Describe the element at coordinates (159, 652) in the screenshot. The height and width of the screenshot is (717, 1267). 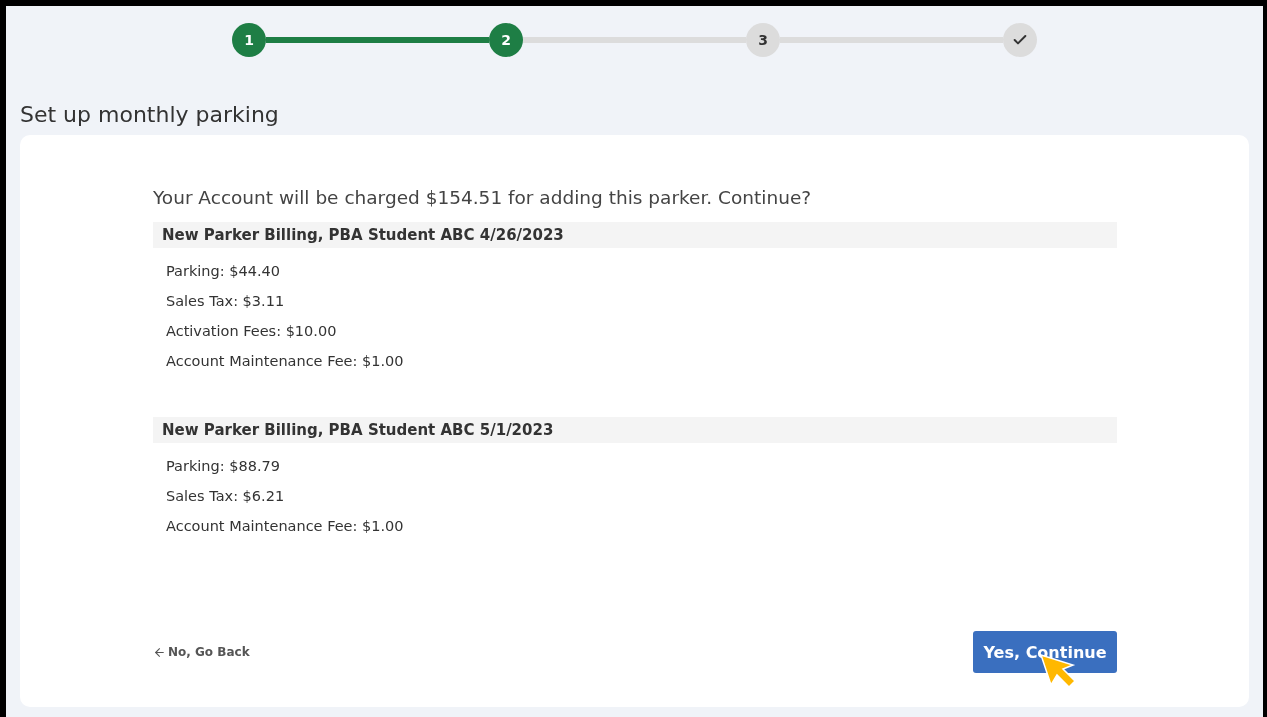
I see `arrow-left-icon` at that location.